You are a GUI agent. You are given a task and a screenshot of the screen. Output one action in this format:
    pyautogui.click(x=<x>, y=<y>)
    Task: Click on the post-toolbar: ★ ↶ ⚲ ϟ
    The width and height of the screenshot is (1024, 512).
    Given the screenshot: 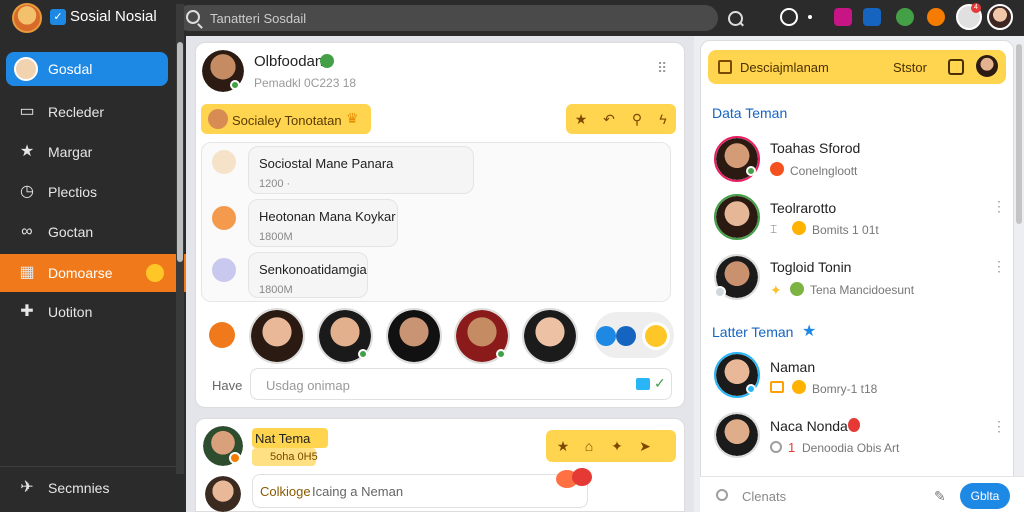 What is the action you would take?
    pyautogui.click(x=621, y=119)
    